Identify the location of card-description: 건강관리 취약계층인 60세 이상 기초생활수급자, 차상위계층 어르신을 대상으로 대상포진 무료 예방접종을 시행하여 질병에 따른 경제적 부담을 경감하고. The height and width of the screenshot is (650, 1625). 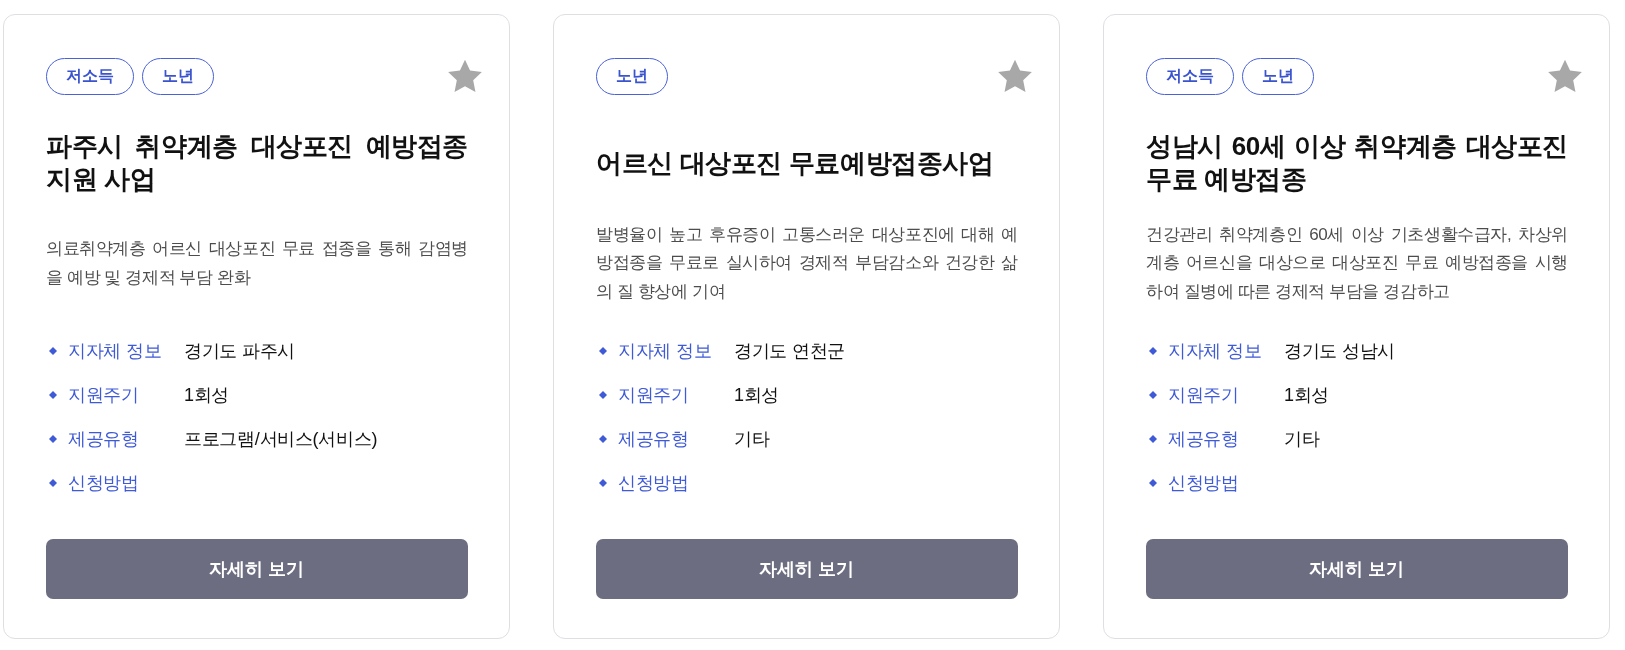
(1357, 263).